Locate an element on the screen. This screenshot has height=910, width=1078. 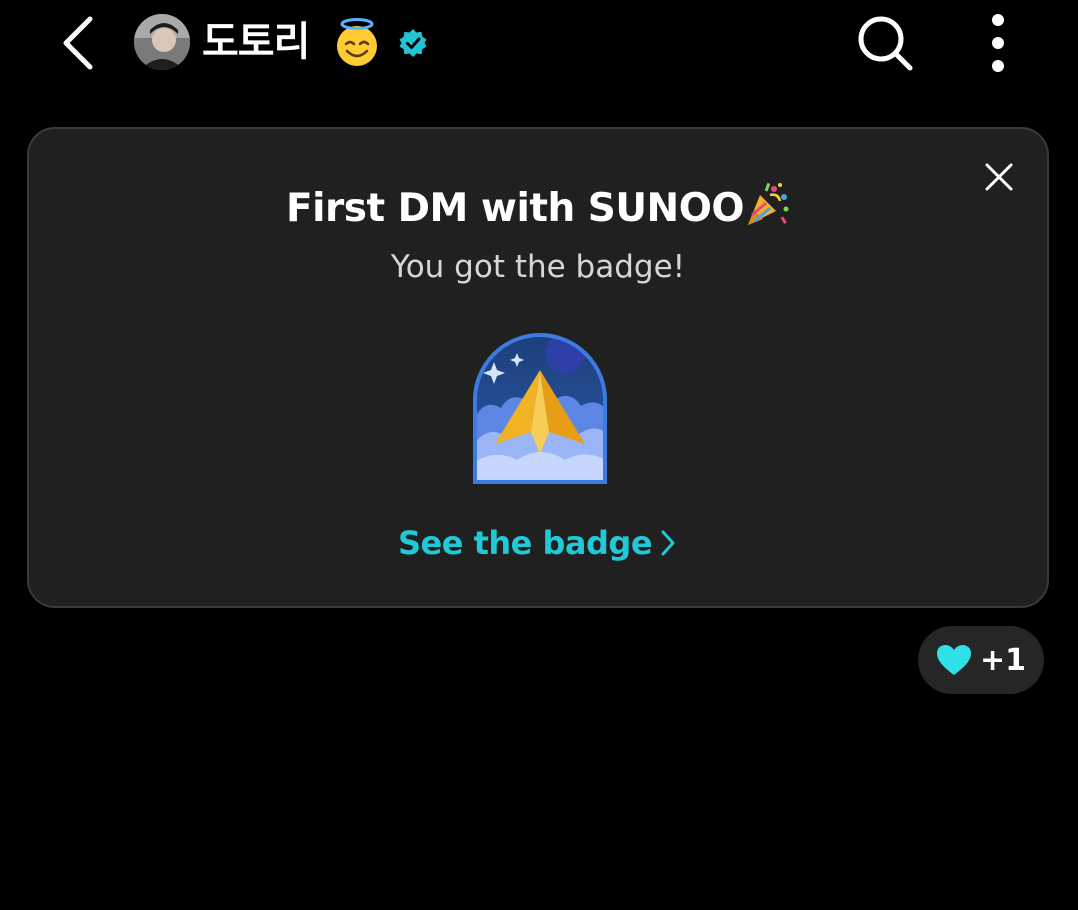
more-vertical-icon is located at coordinates (998, 43).